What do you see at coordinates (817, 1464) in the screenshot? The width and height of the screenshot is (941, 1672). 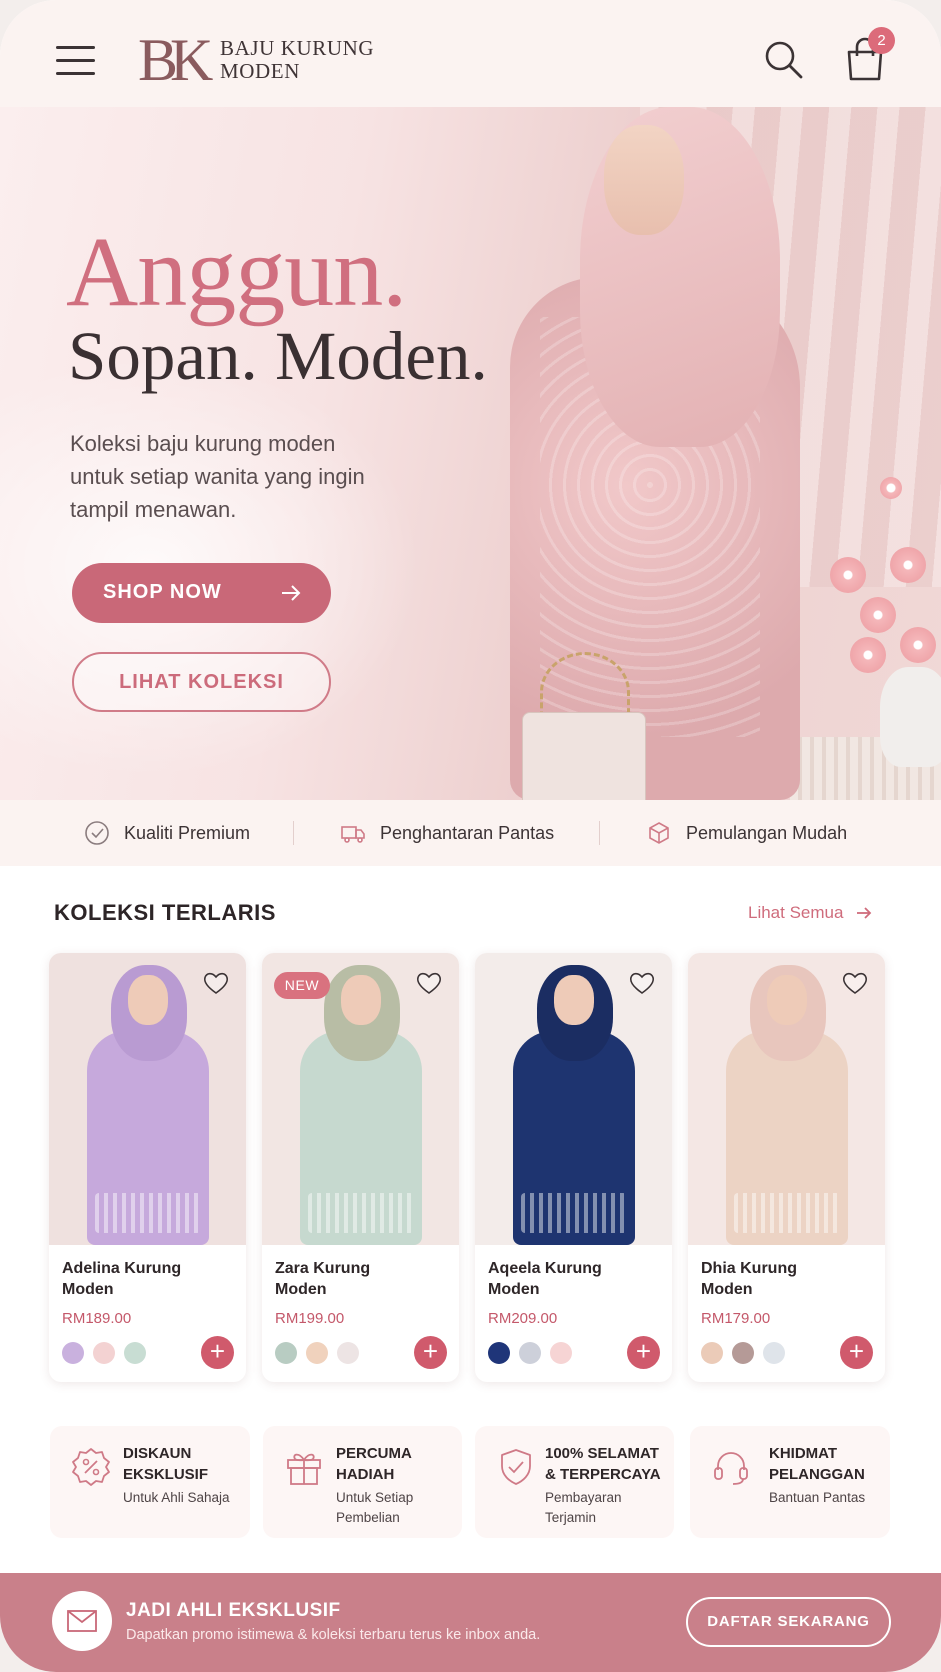 I see `benefit-title: KHIDMAT PELANGGAN` at bounding box center [817, 1464].